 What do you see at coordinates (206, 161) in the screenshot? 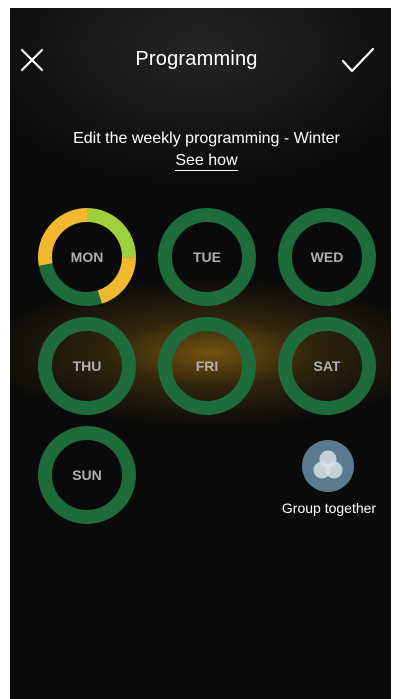
I see `see-how-link: See how` at bounding box center [206, 161].